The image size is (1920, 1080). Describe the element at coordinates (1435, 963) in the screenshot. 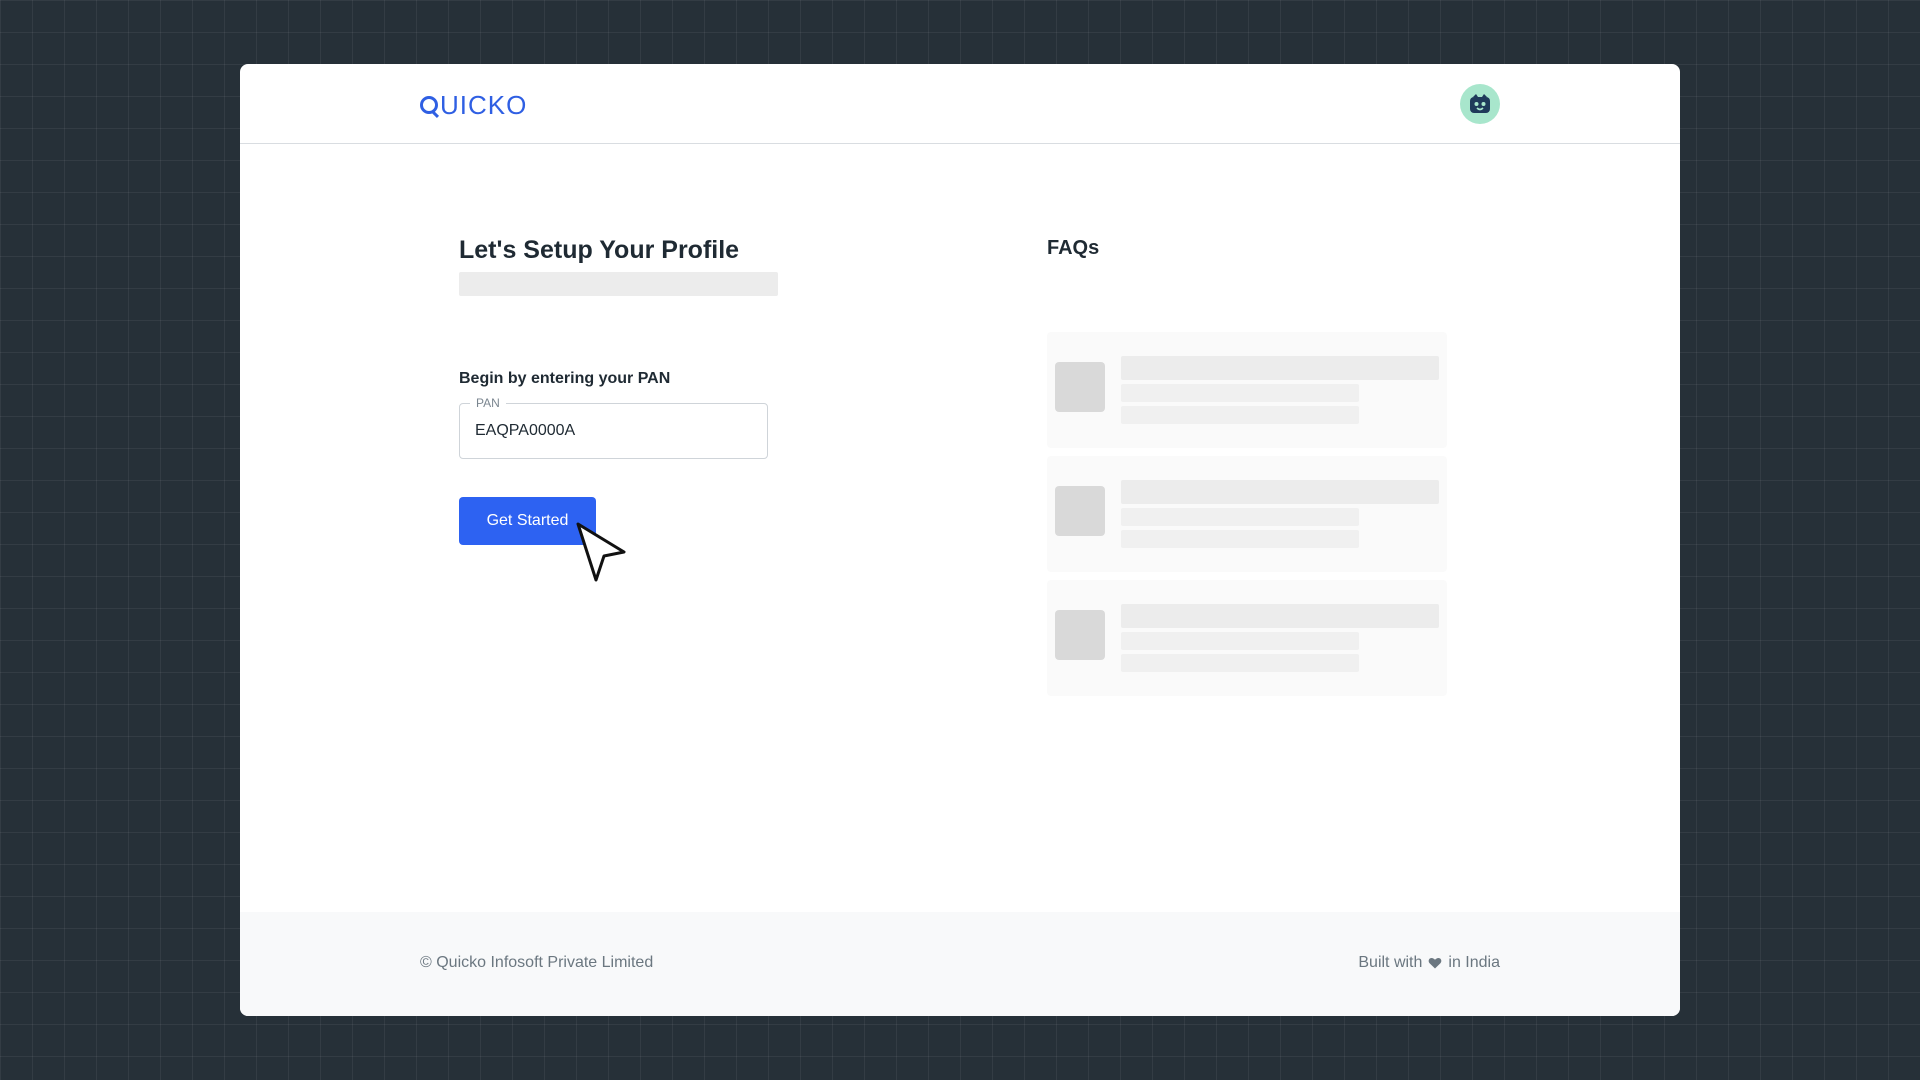

I see `heart-icon` at that location.